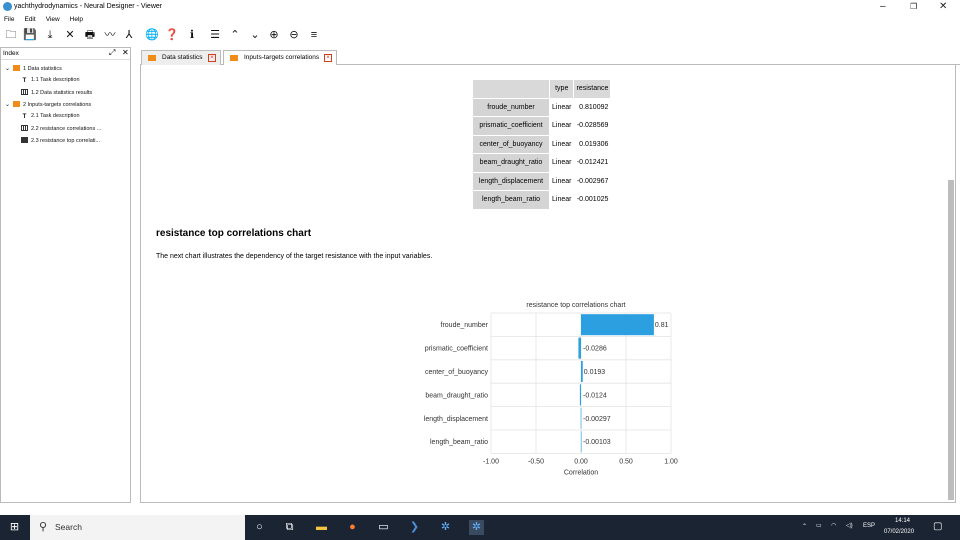  I want to click on x-axis-label: Correlation, so click(581, 472).